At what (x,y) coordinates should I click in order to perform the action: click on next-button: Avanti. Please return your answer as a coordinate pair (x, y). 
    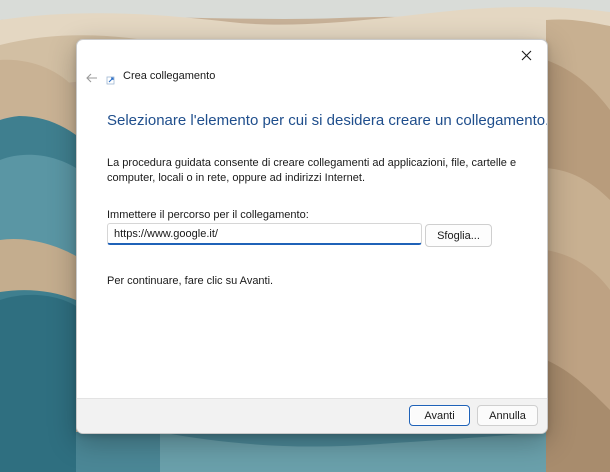
    Looking at the image, I should click on (439, 415).